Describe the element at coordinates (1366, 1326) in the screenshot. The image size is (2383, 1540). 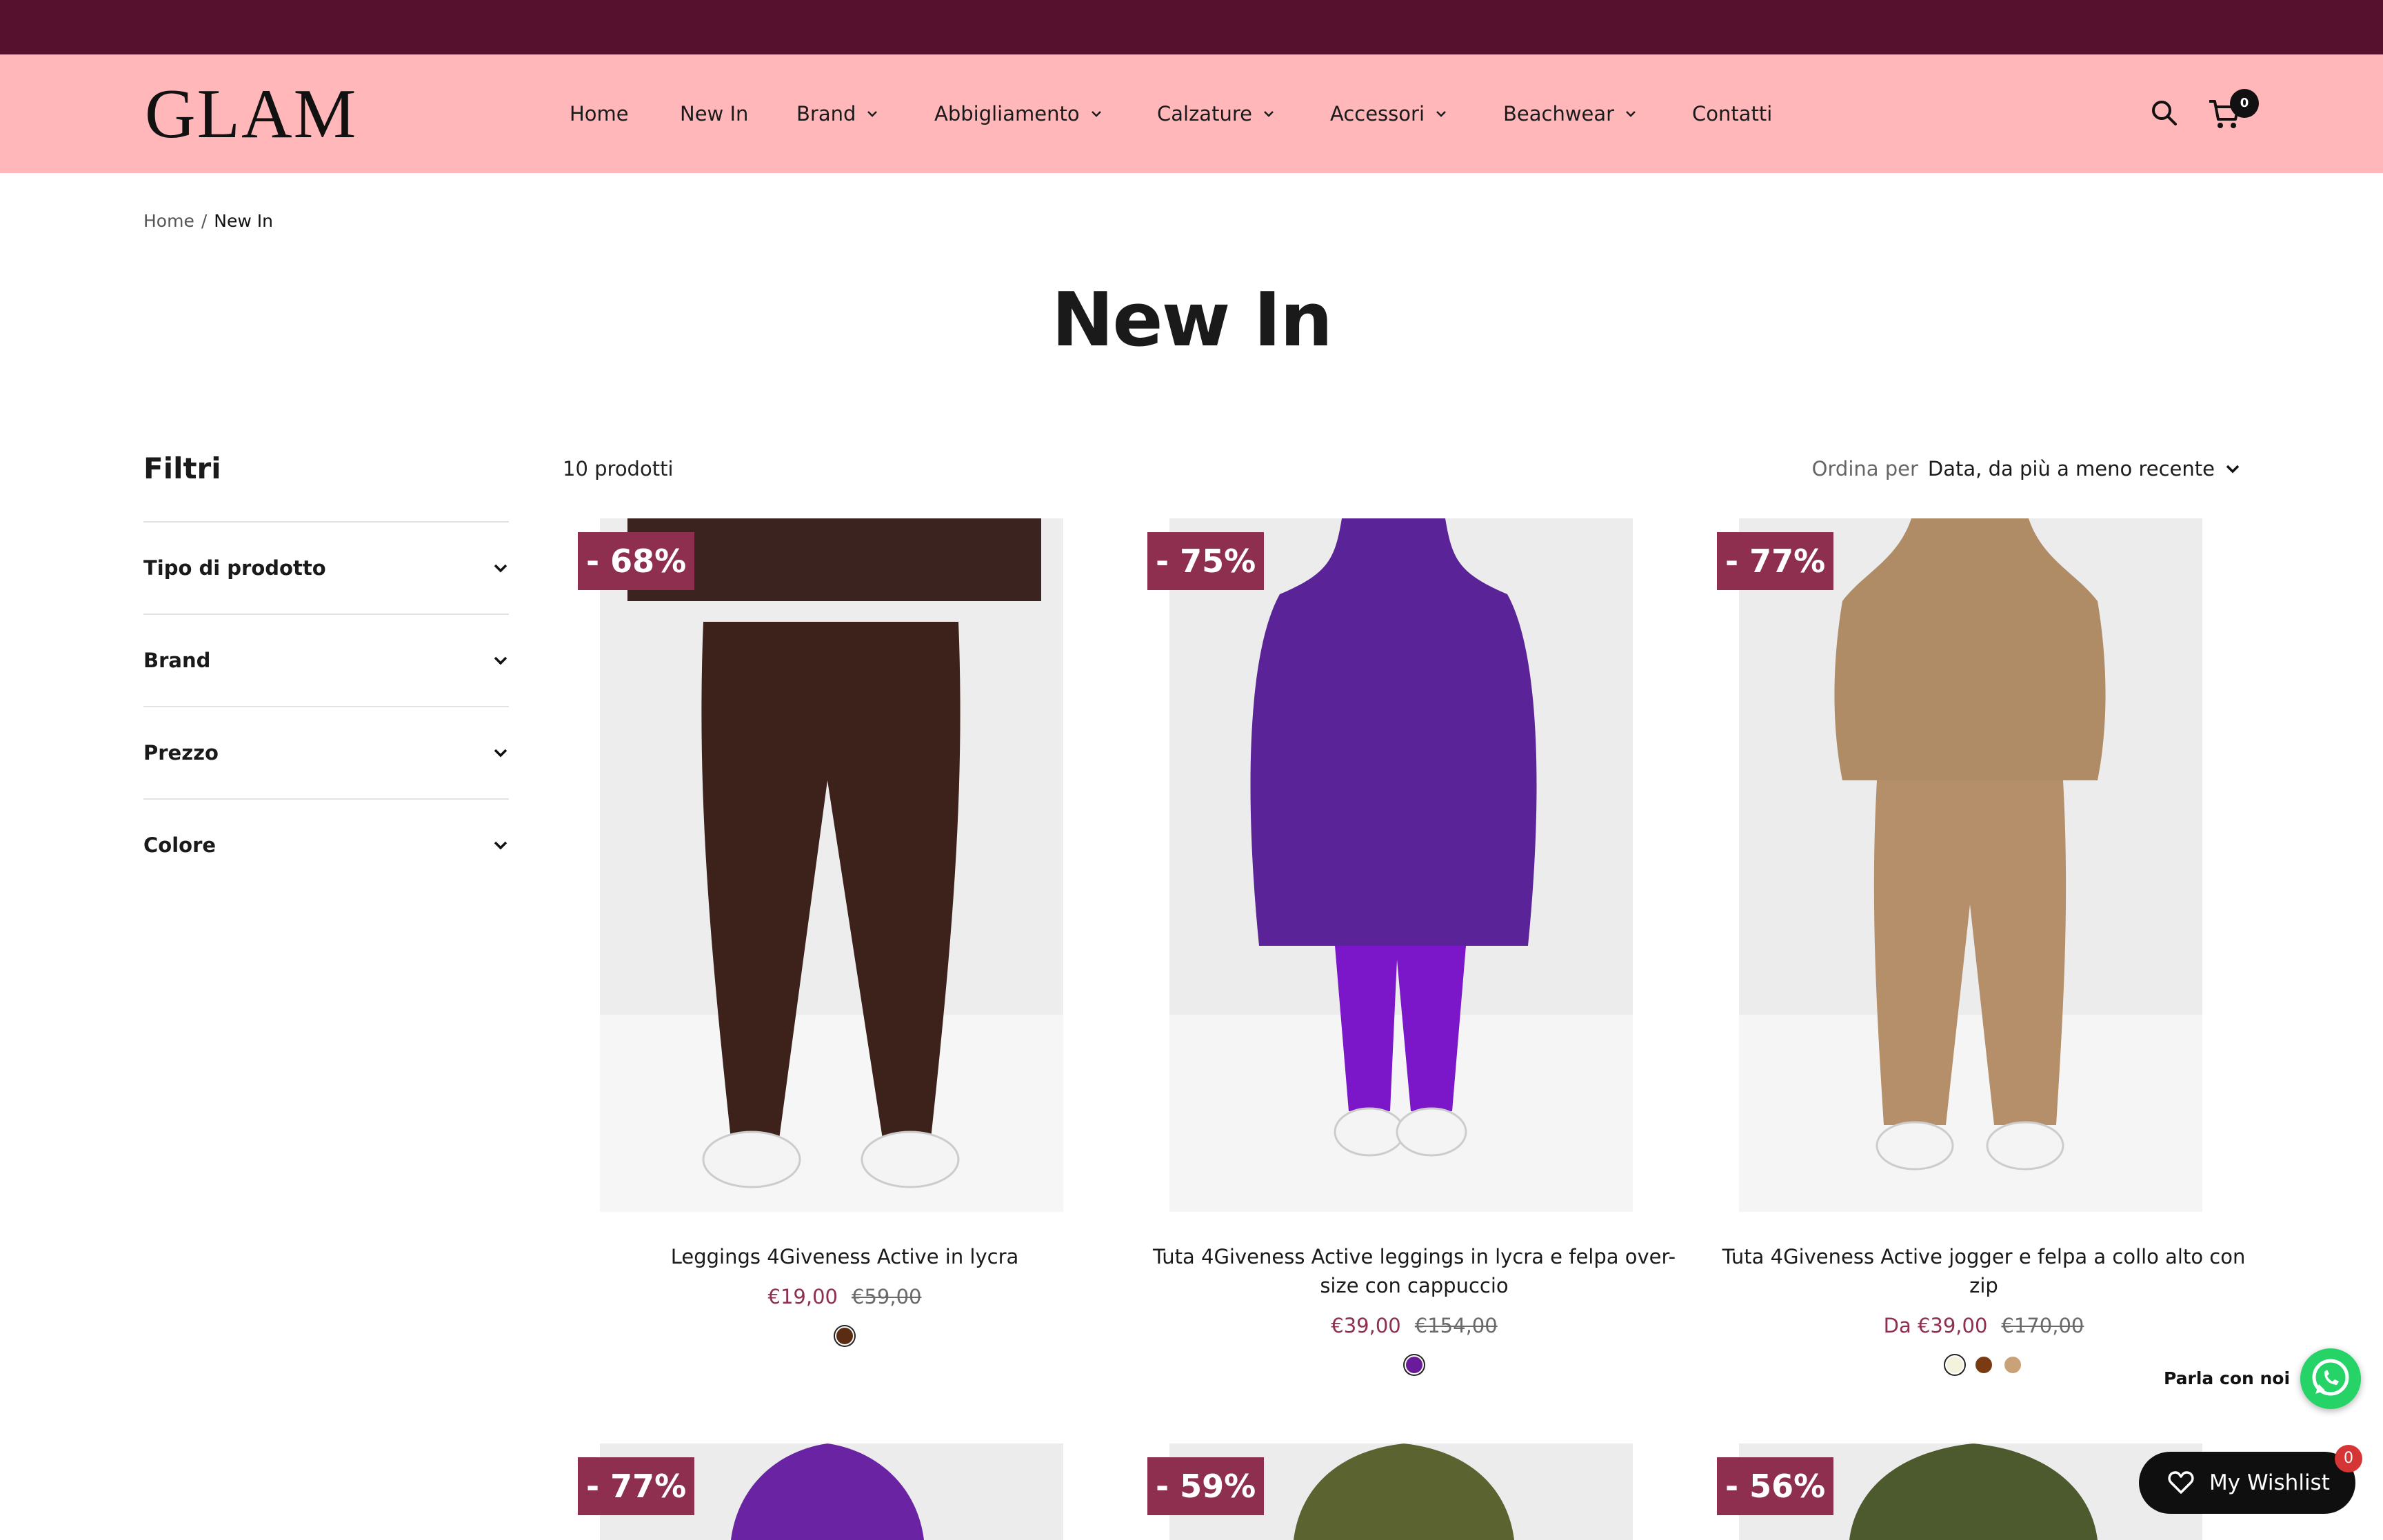
I see `sale-price: €39,00` at that location.